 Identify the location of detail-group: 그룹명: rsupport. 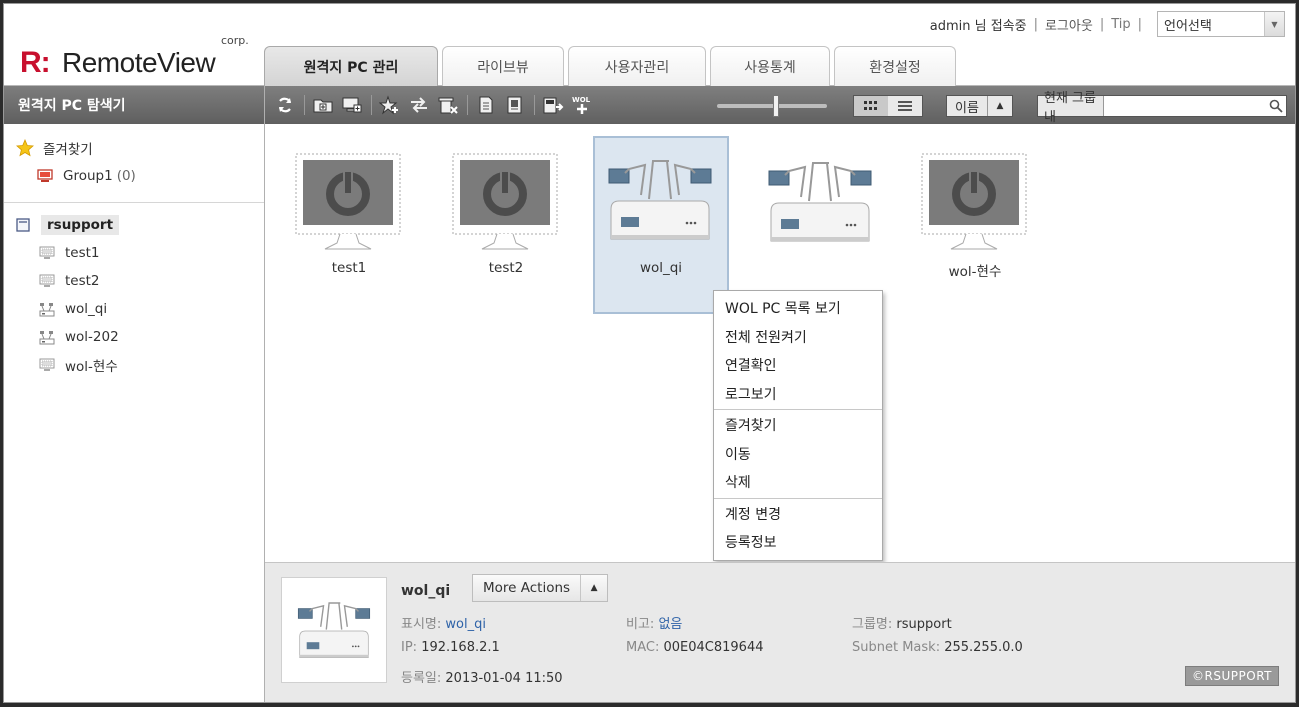
(902, 622).